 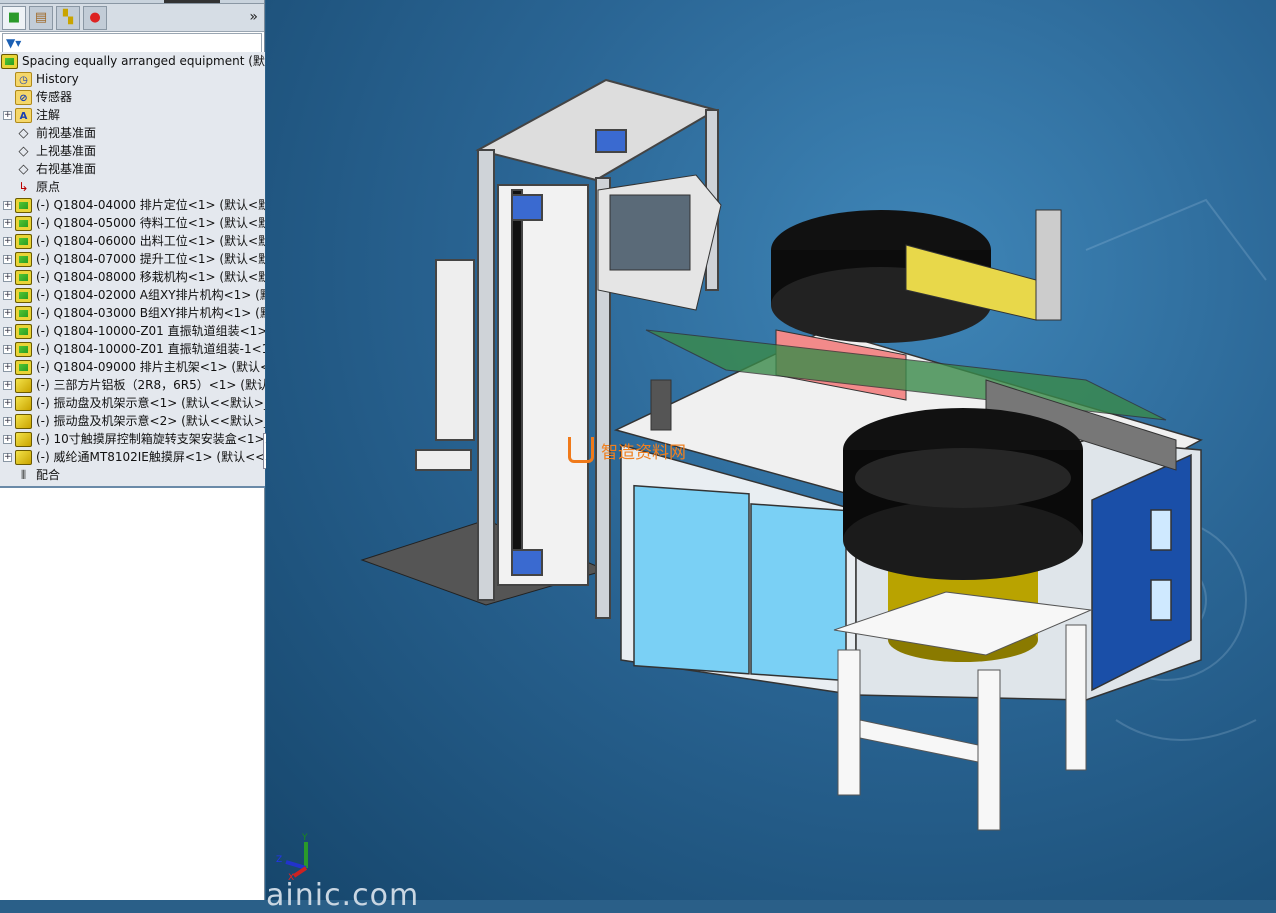 I want to click on display-manager-tab: ●, so click(x=95, y=17).